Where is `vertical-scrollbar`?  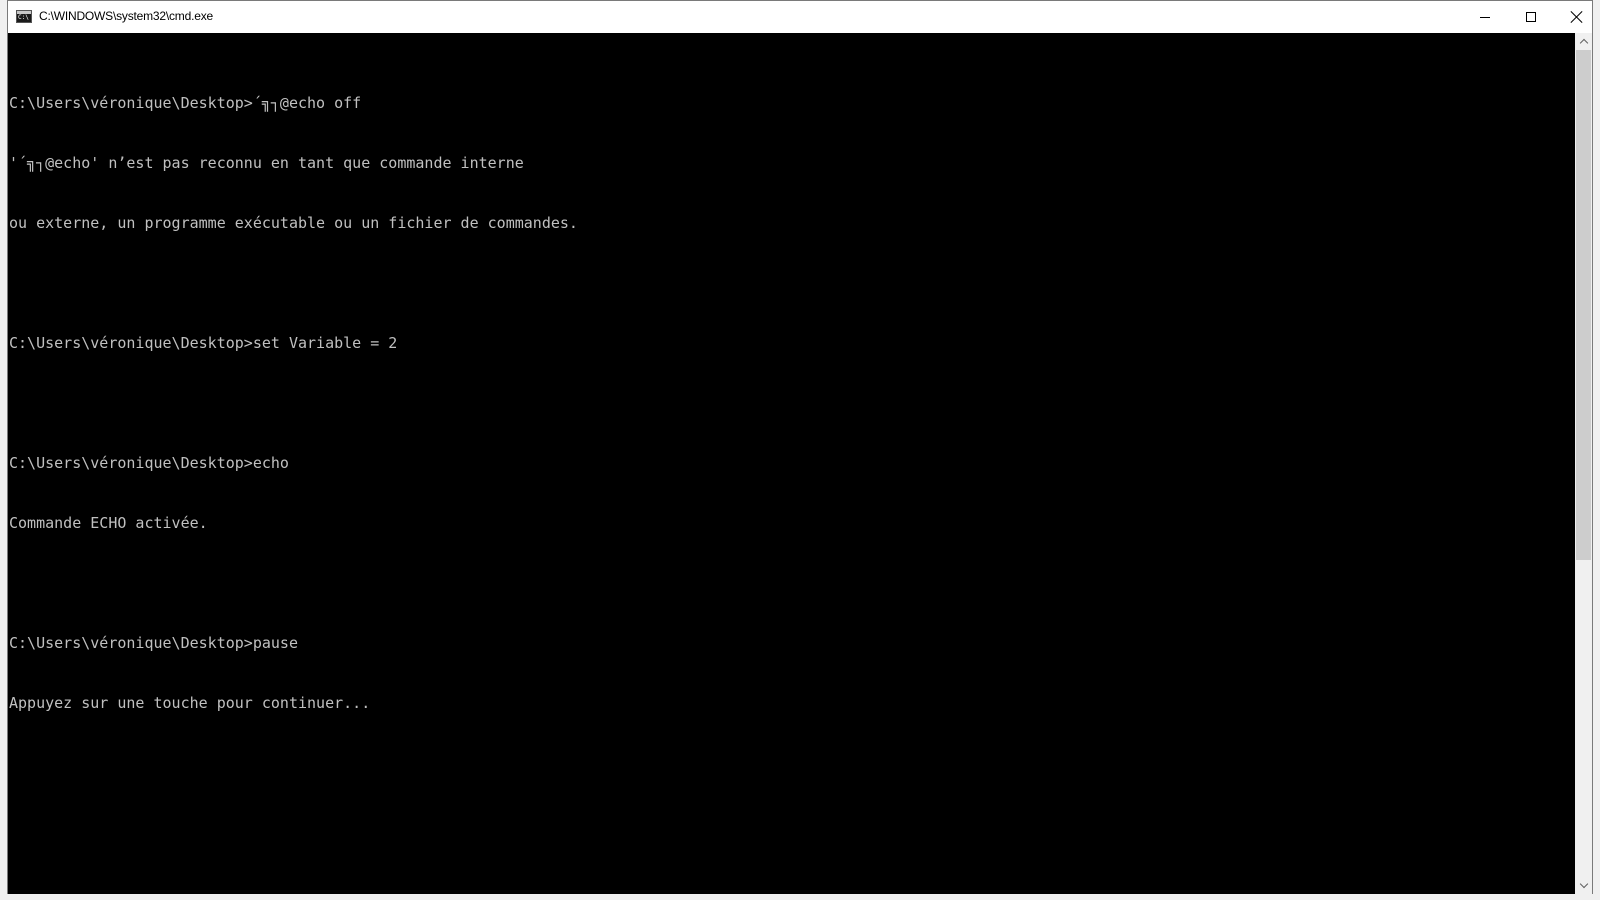
vertical-scrollbar is located at coordinates (1583, 463).